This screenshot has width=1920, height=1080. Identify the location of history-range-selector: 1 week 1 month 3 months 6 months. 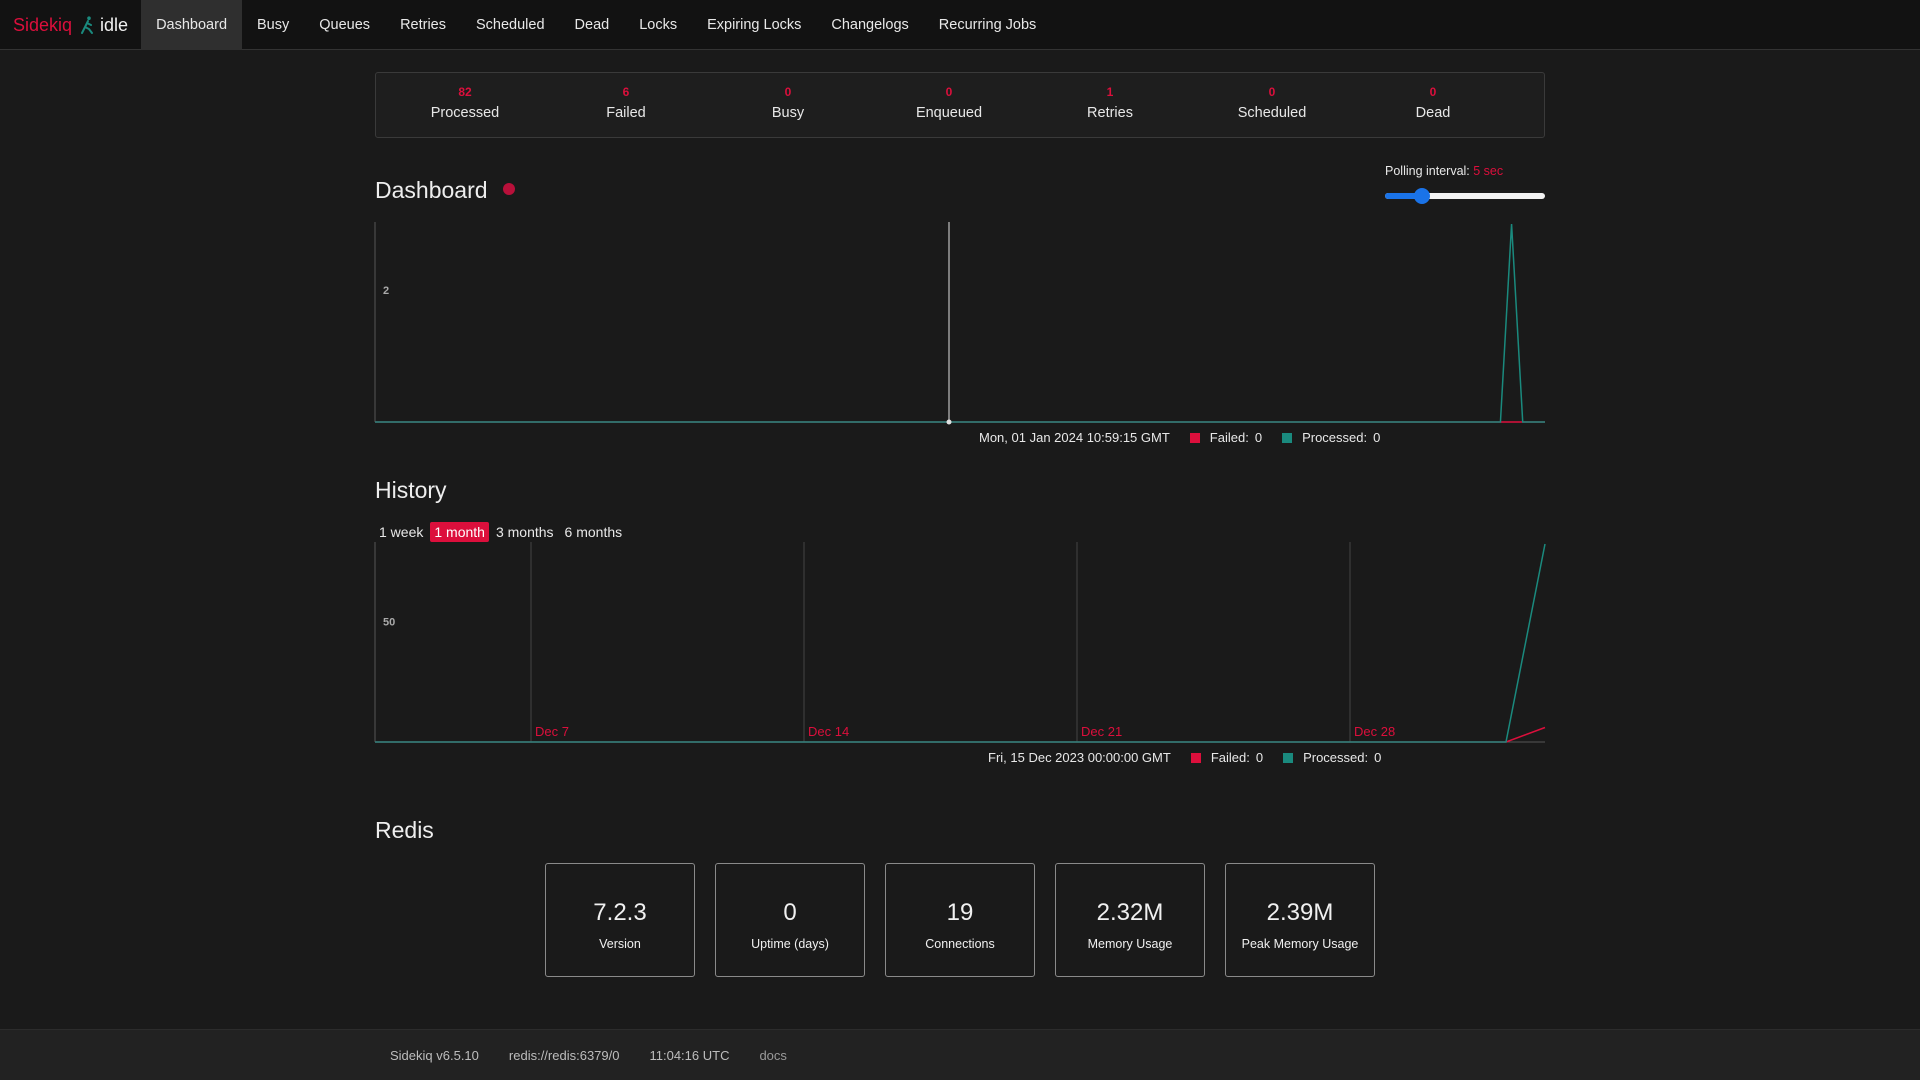
(502, 532).